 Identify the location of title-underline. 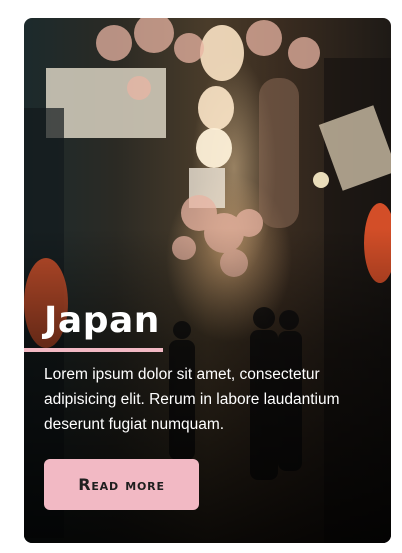
(93, 350).